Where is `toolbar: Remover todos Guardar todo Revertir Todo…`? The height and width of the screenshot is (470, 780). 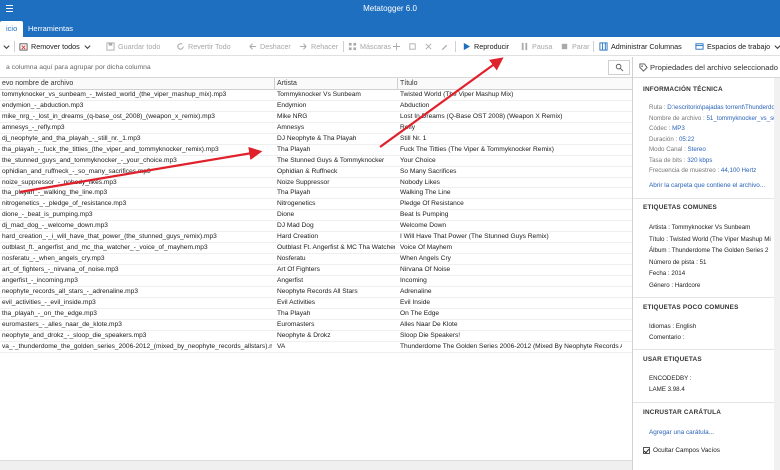 toolbar: Remover todos Guardar todo Revertir Todo… is located at coordinates (390, 46).